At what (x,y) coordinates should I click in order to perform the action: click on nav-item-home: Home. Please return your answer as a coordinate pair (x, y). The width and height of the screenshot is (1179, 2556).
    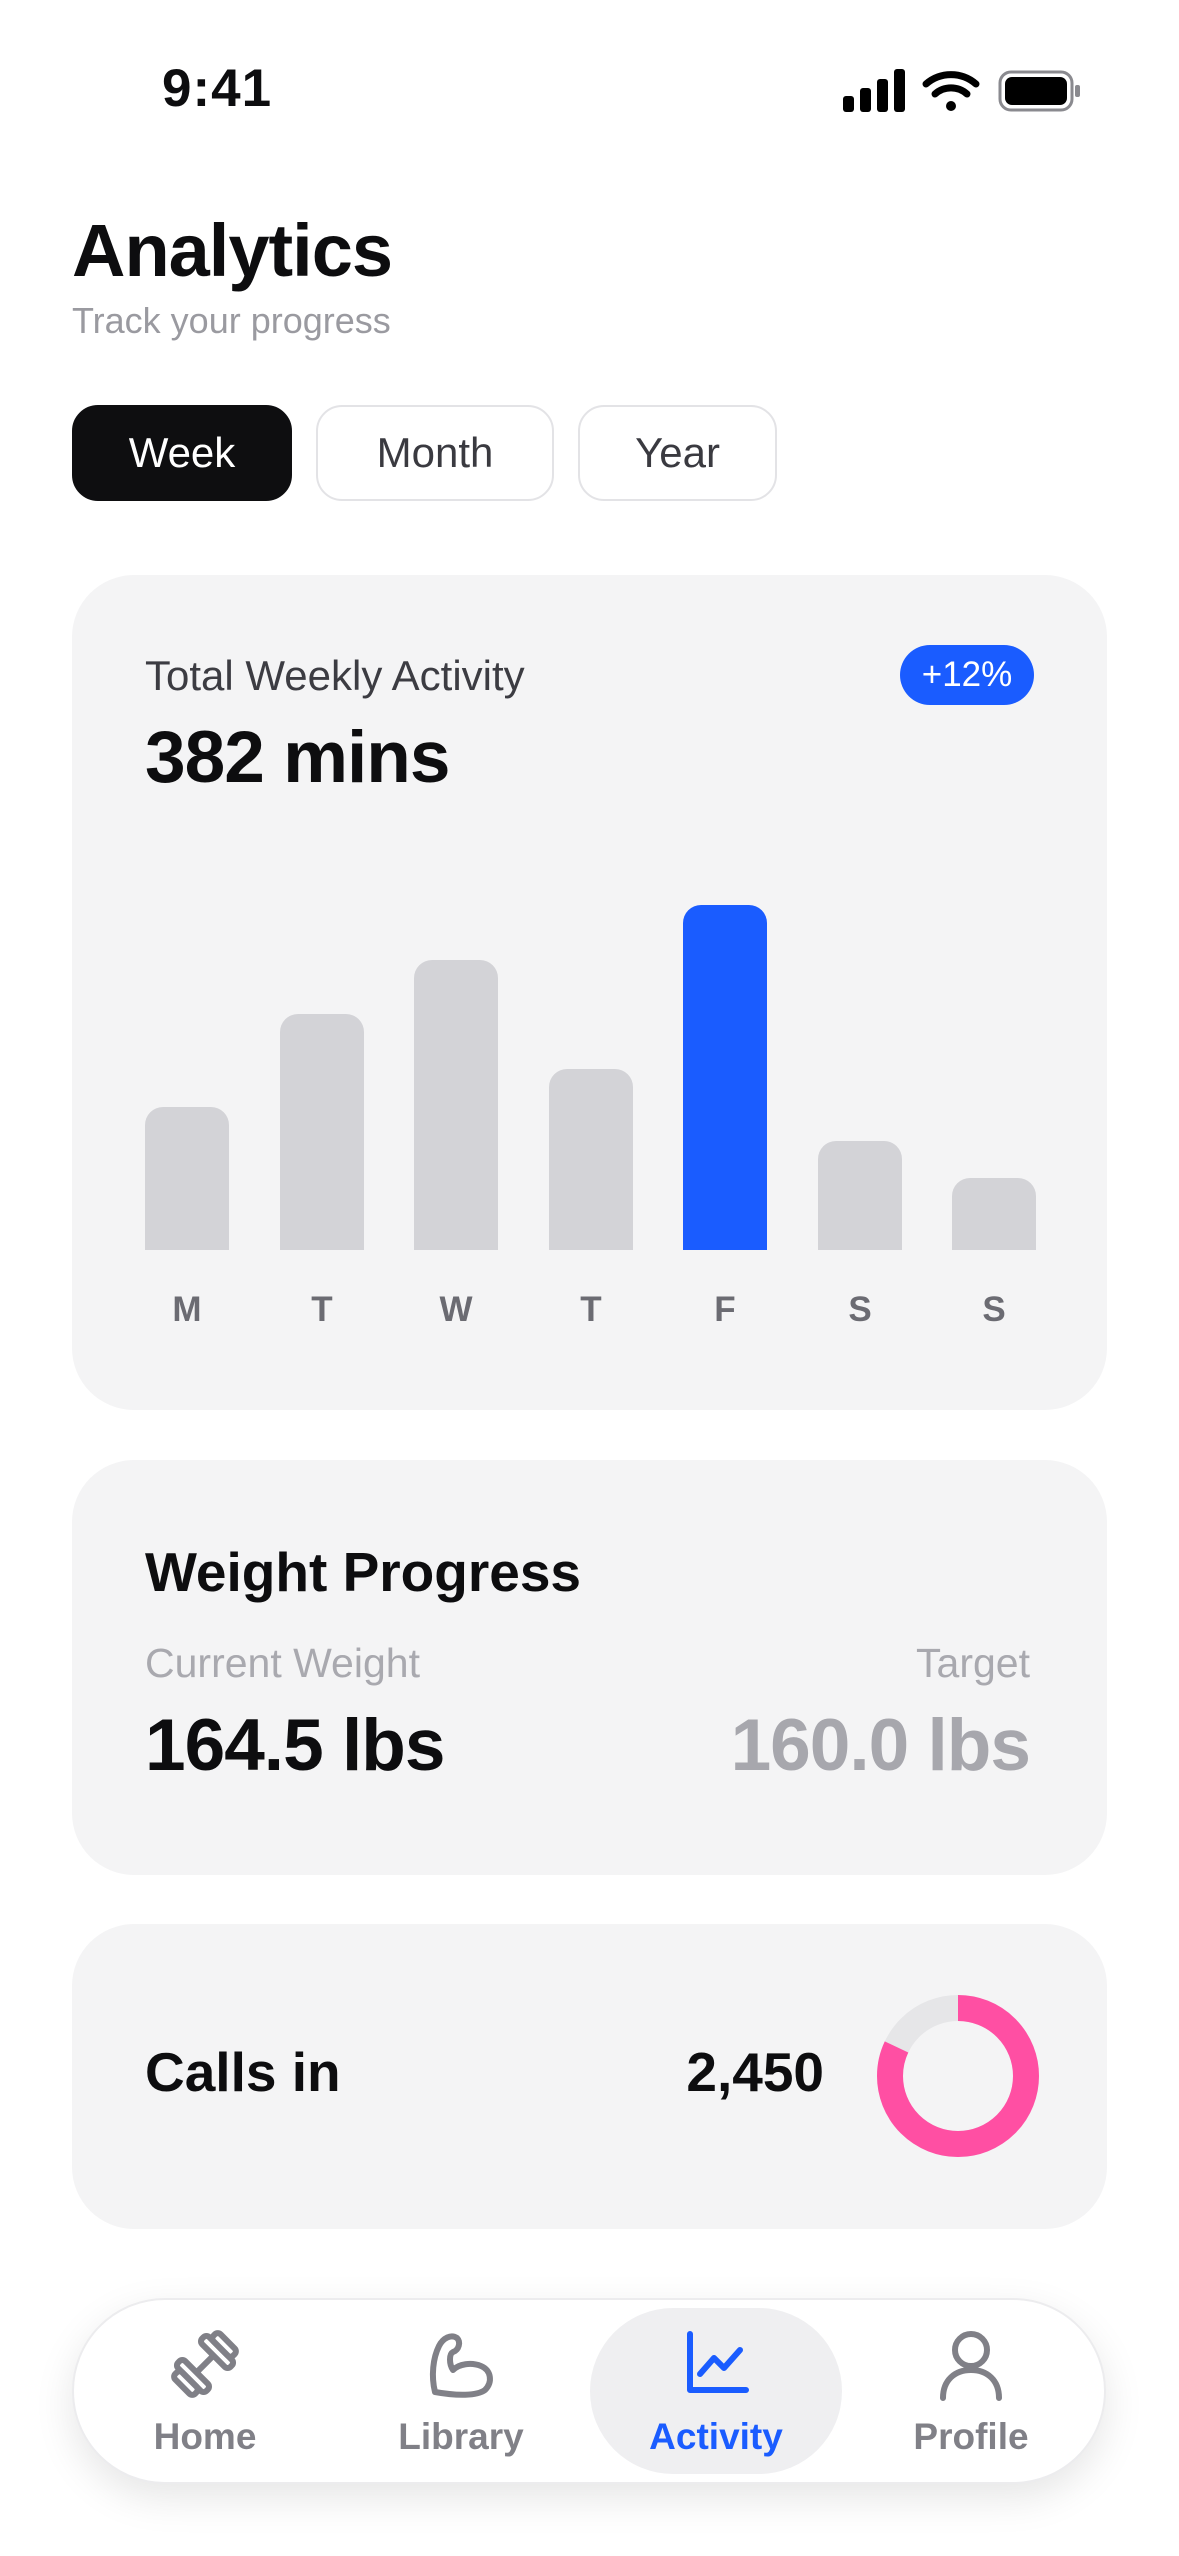
    Looking at the image, I should click on (205, 2391).